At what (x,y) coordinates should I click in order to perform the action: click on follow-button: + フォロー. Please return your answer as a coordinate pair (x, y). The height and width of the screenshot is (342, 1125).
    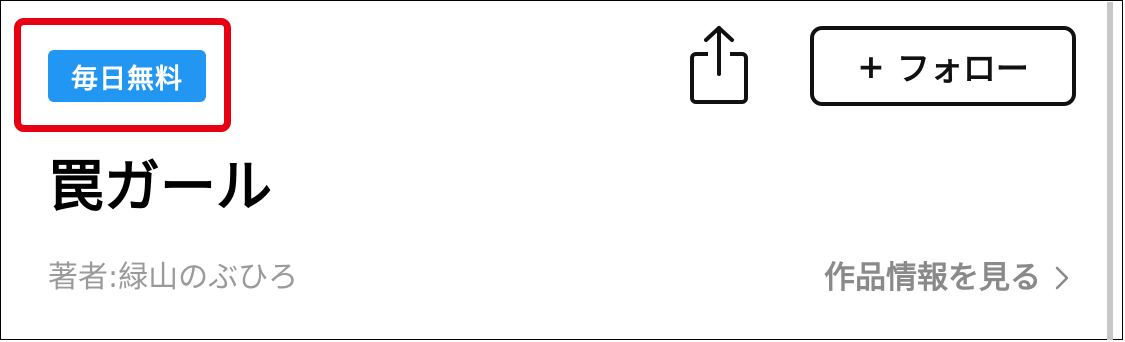
    Looking at the image, I should click on (943, 66).